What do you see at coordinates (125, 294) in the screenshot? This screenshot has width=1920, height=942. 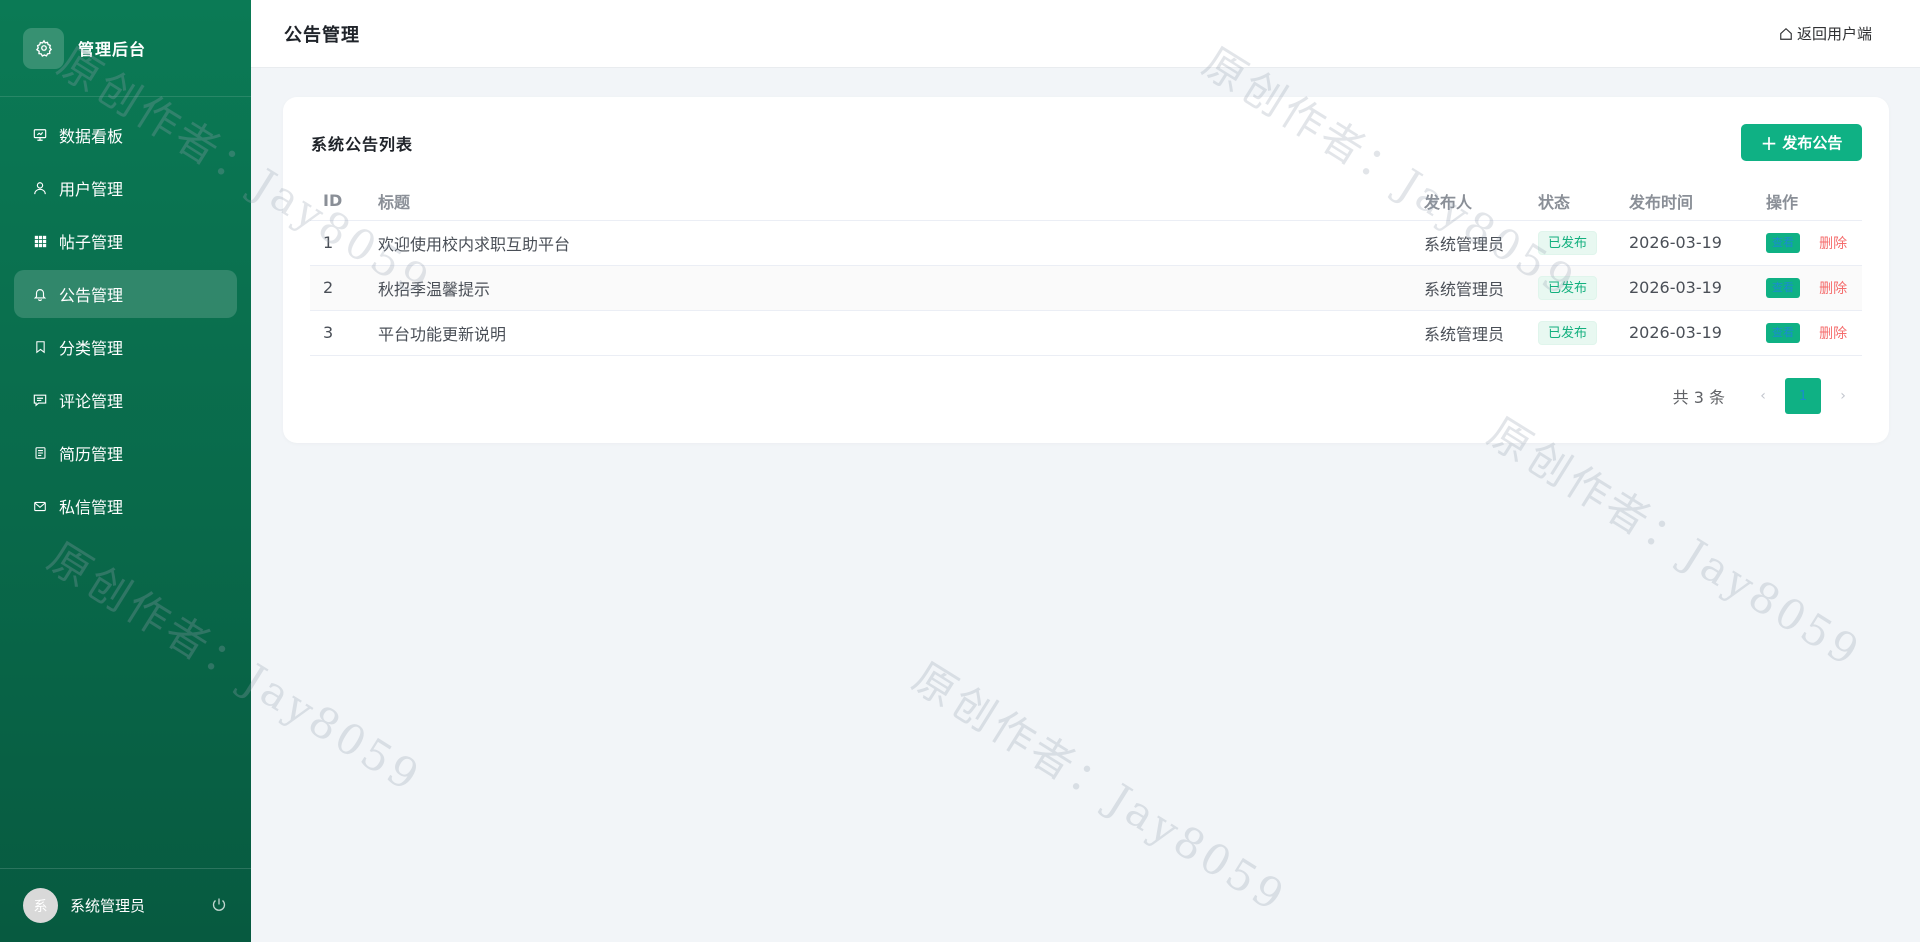 I see `sidebar-item-announcements: 公告管理` at bounding box center [125, 294].